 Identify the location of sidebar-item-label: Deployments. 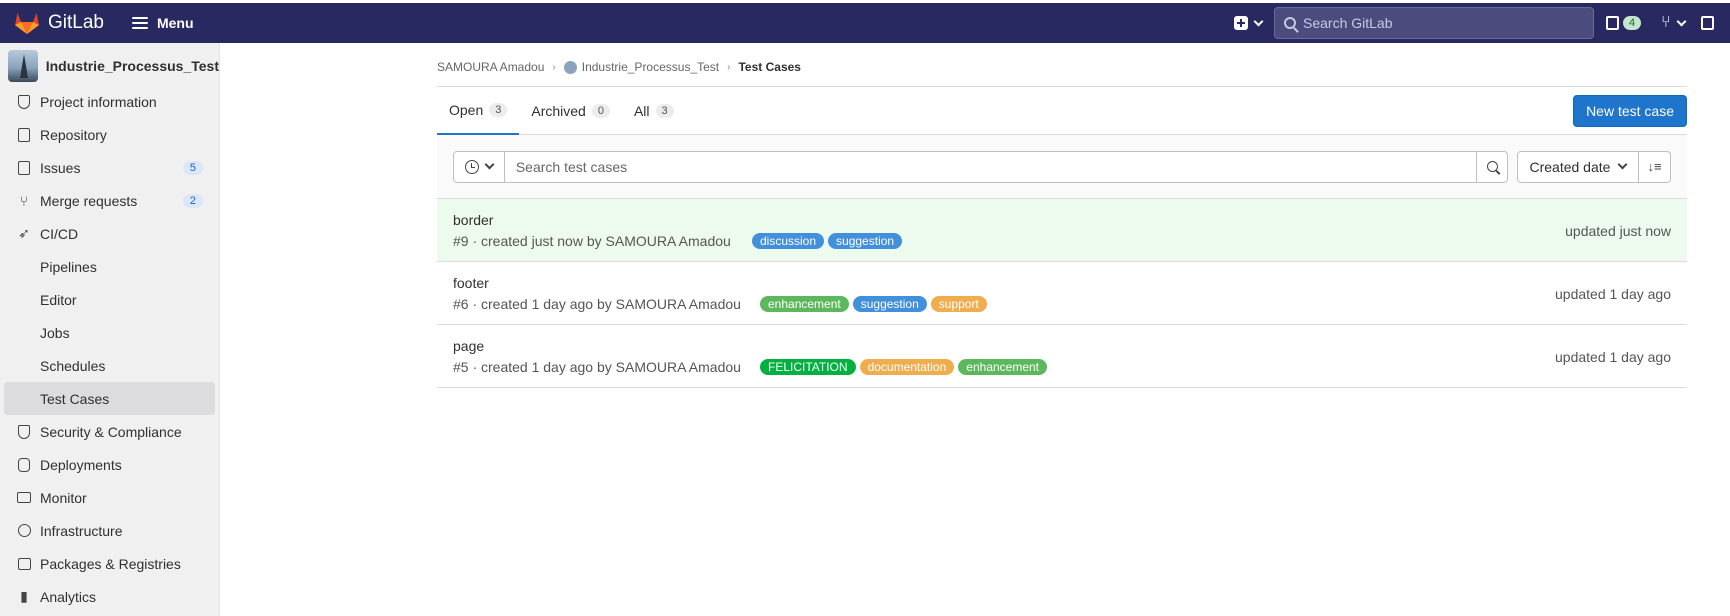
(81, 464).